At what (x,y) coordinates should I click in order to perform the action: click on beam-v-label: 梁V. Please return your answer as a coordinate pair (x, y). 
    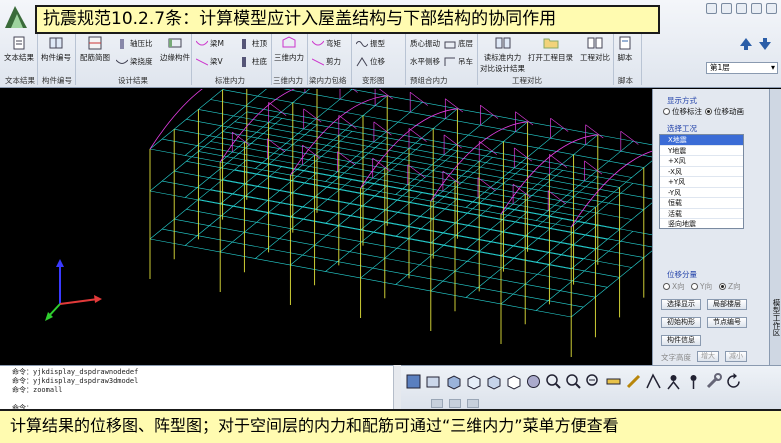
    Looking at the image, I should click on (216, 61).